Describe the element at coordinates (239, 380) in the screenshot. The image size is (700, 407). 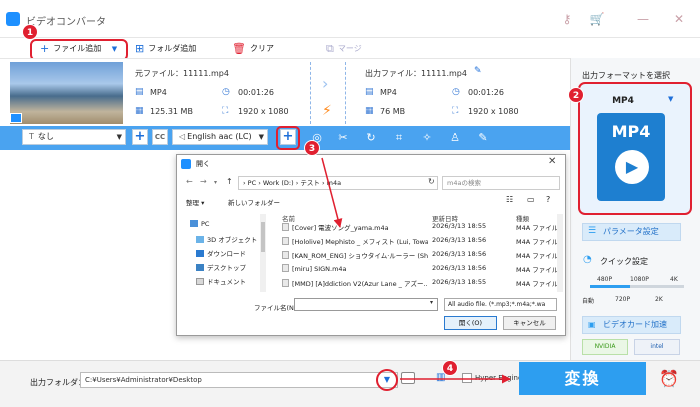
I see `output-folder-input: C:¥Users¥Administrator¥Desktop` at that location.